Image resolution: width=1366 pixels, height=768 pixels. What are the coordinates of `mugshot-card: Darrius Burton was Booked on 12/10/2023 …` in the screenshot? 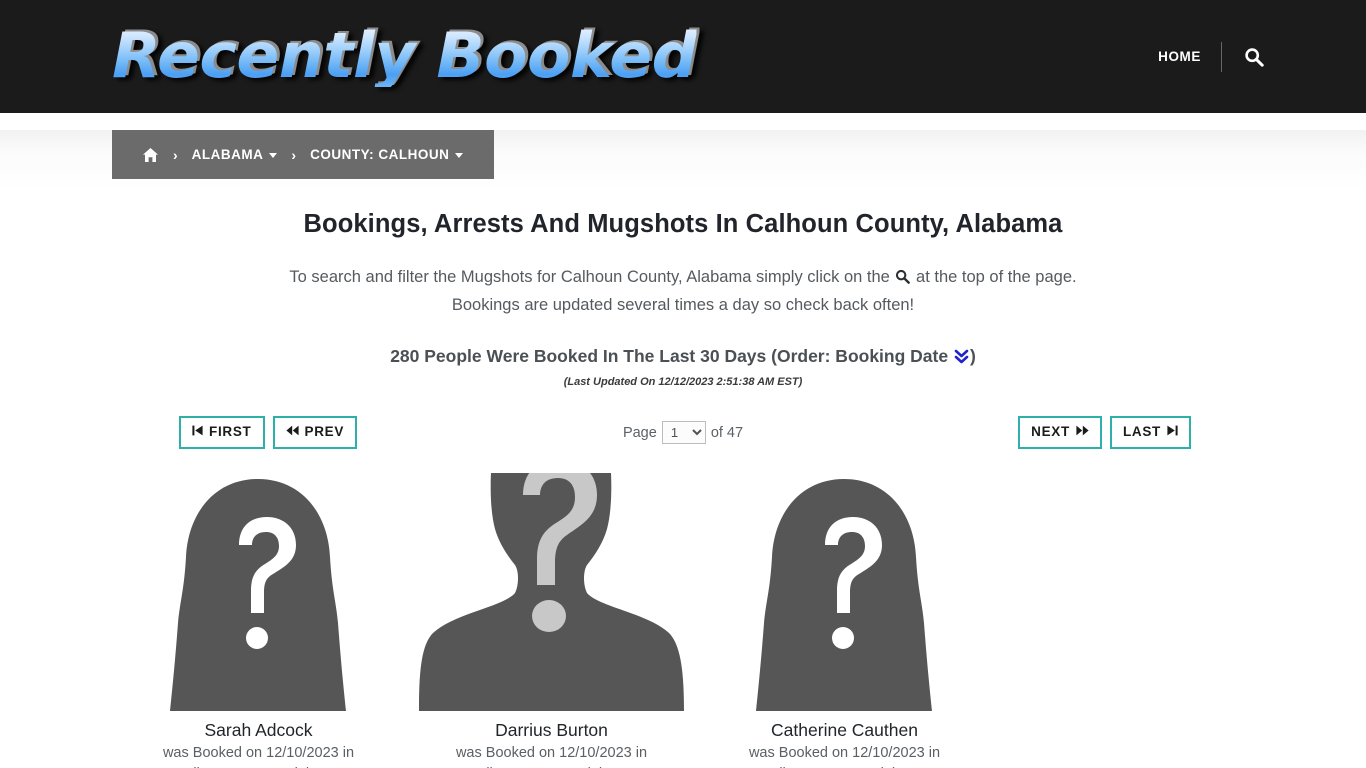 It's located at (551, 620).